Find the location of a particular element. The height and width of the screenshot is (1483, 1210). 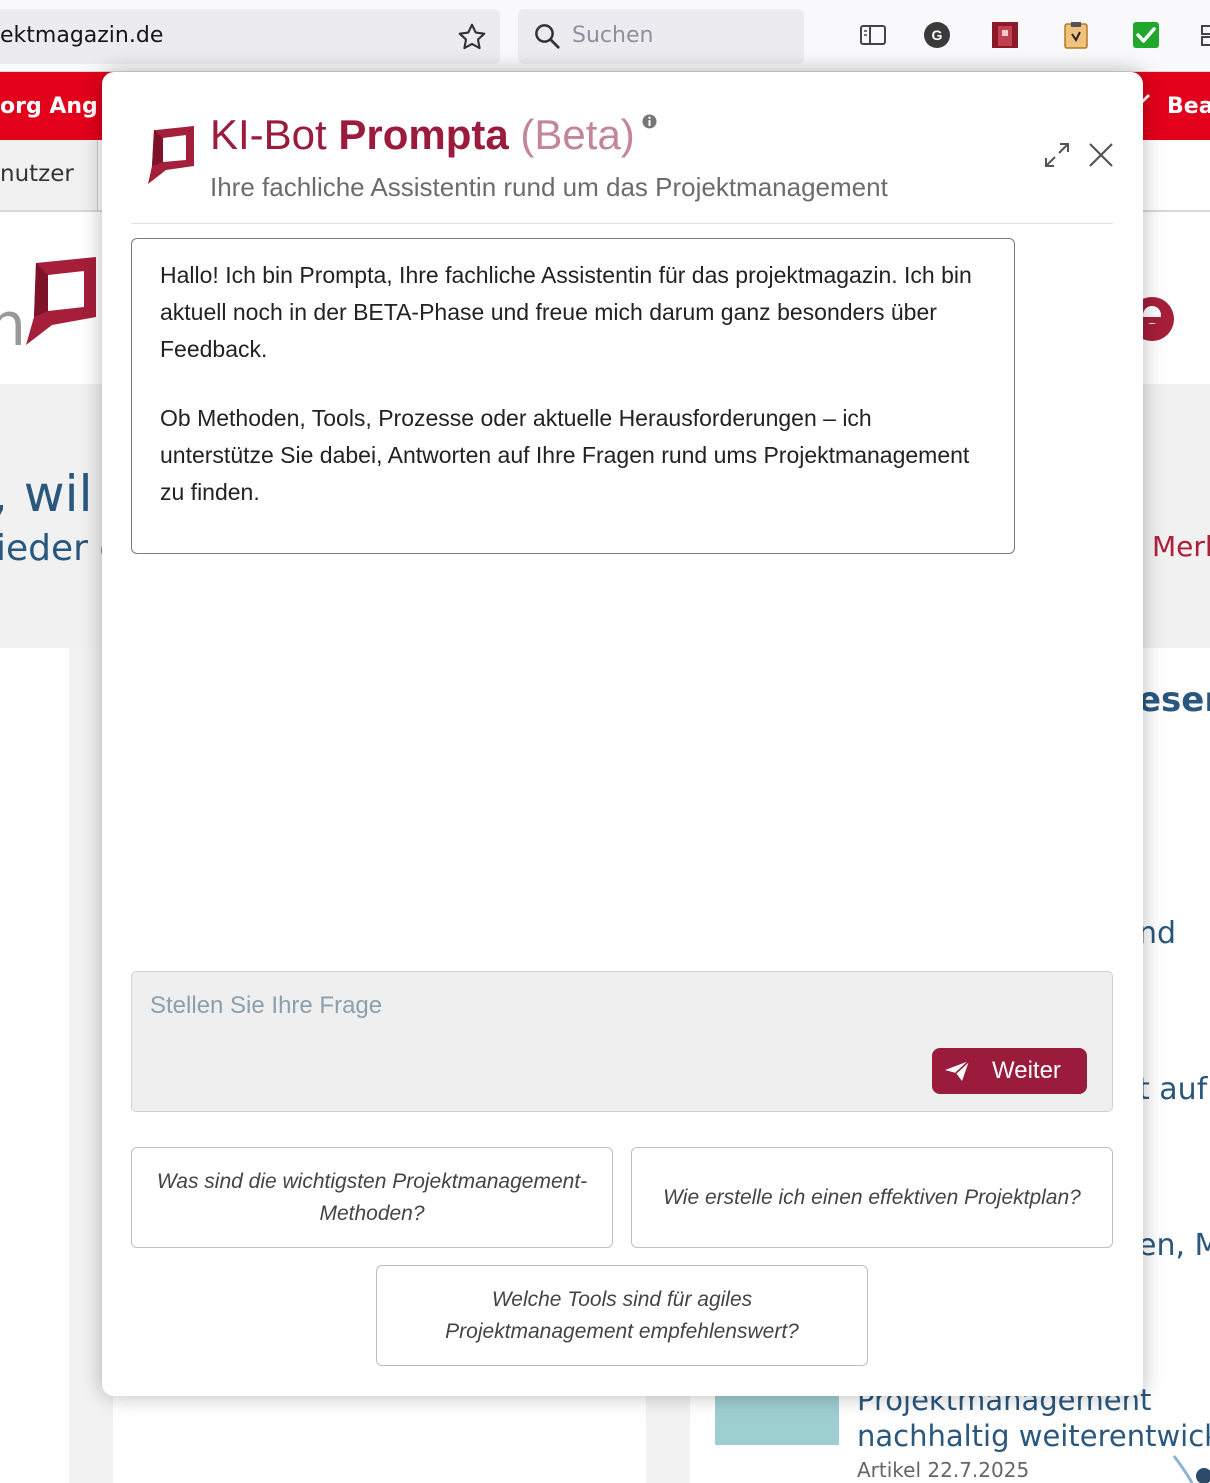

search-placeholder: Suchen is located at coordinates (613, 35).